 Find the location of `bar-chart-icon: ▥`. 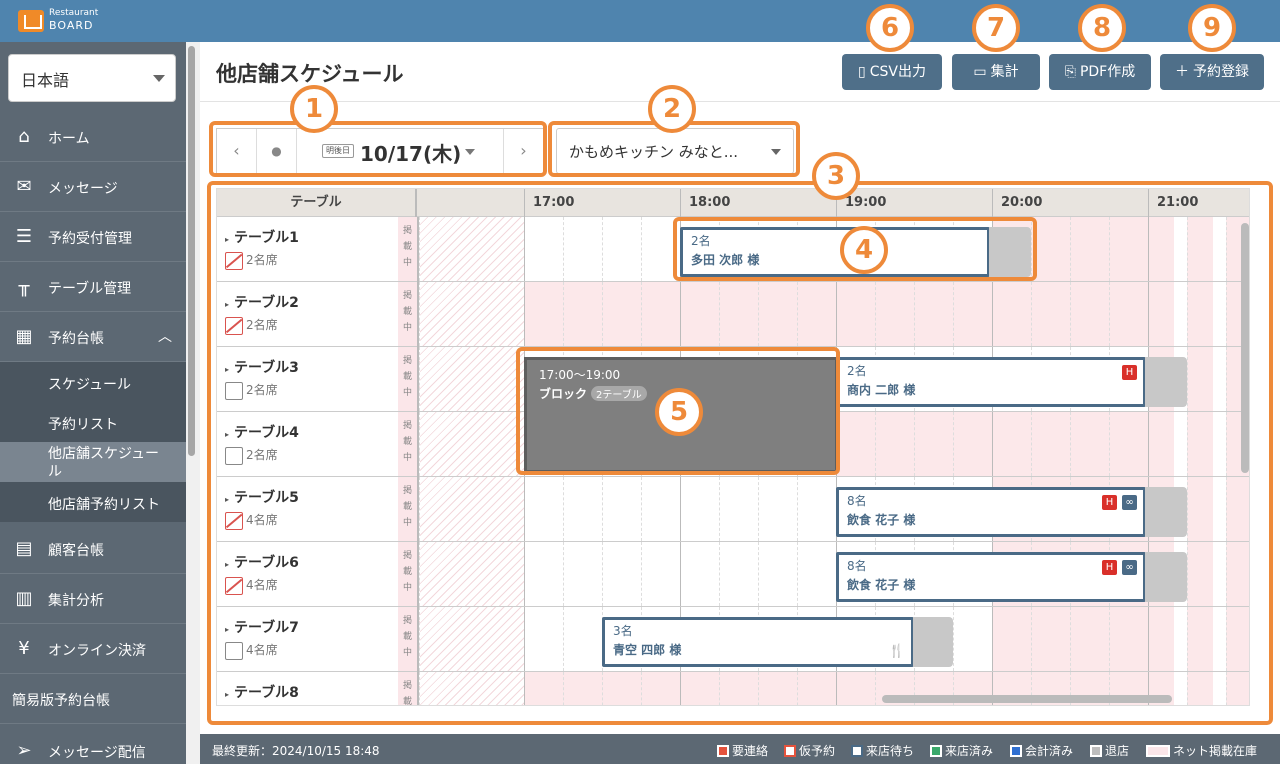

bar-chart-icon: ▥ is located at coordinates (24, 598).